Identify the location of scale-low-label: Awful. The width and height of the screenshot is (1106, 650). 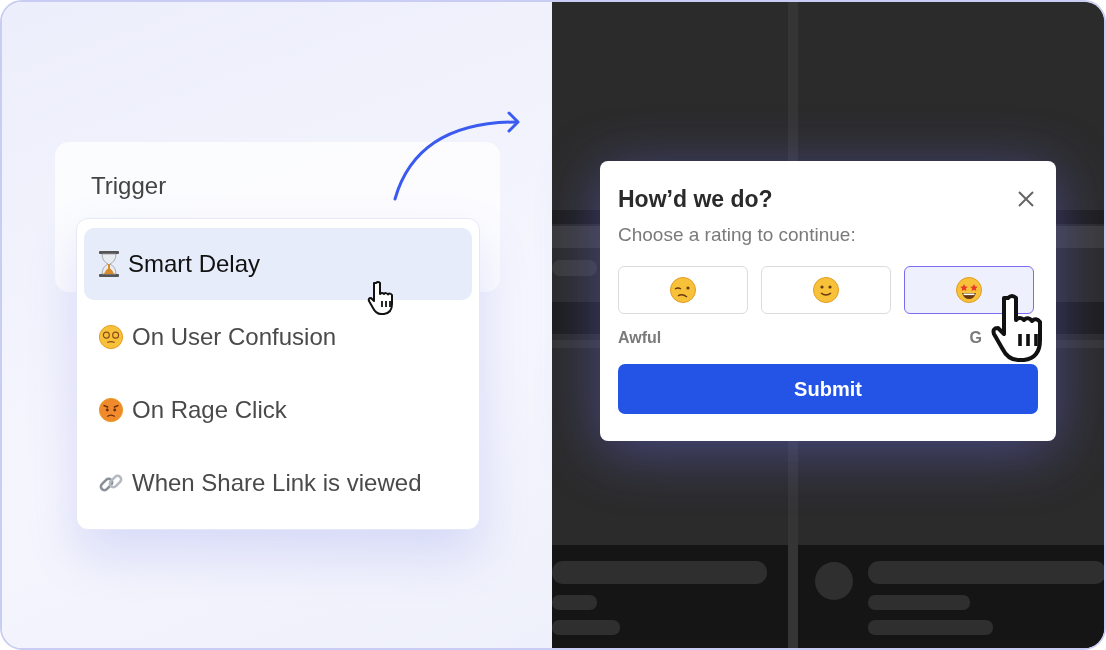
(640, 338).